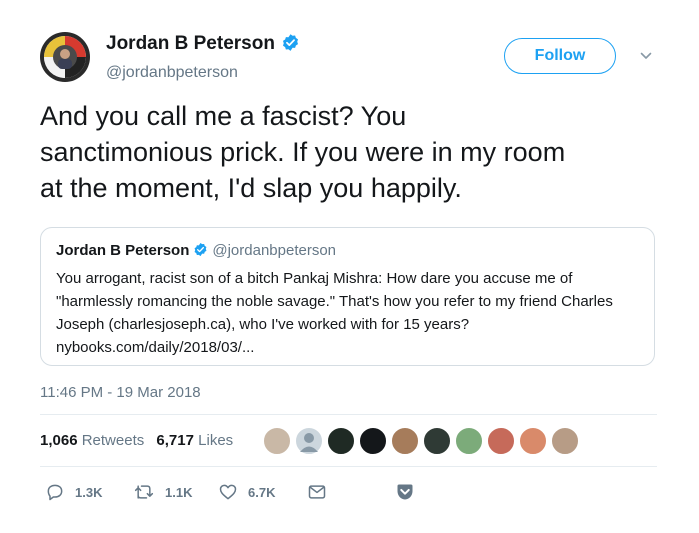  I want to click on reply-count: 1.3K, so click(89, 492).